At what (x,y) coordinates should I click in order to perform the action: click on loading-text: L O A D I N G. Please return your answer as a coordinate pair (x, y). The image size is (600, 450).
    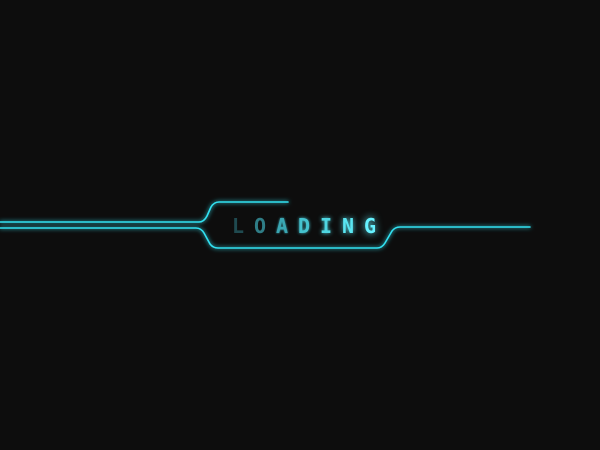
    Looking at the image, I should click on (309, 226).